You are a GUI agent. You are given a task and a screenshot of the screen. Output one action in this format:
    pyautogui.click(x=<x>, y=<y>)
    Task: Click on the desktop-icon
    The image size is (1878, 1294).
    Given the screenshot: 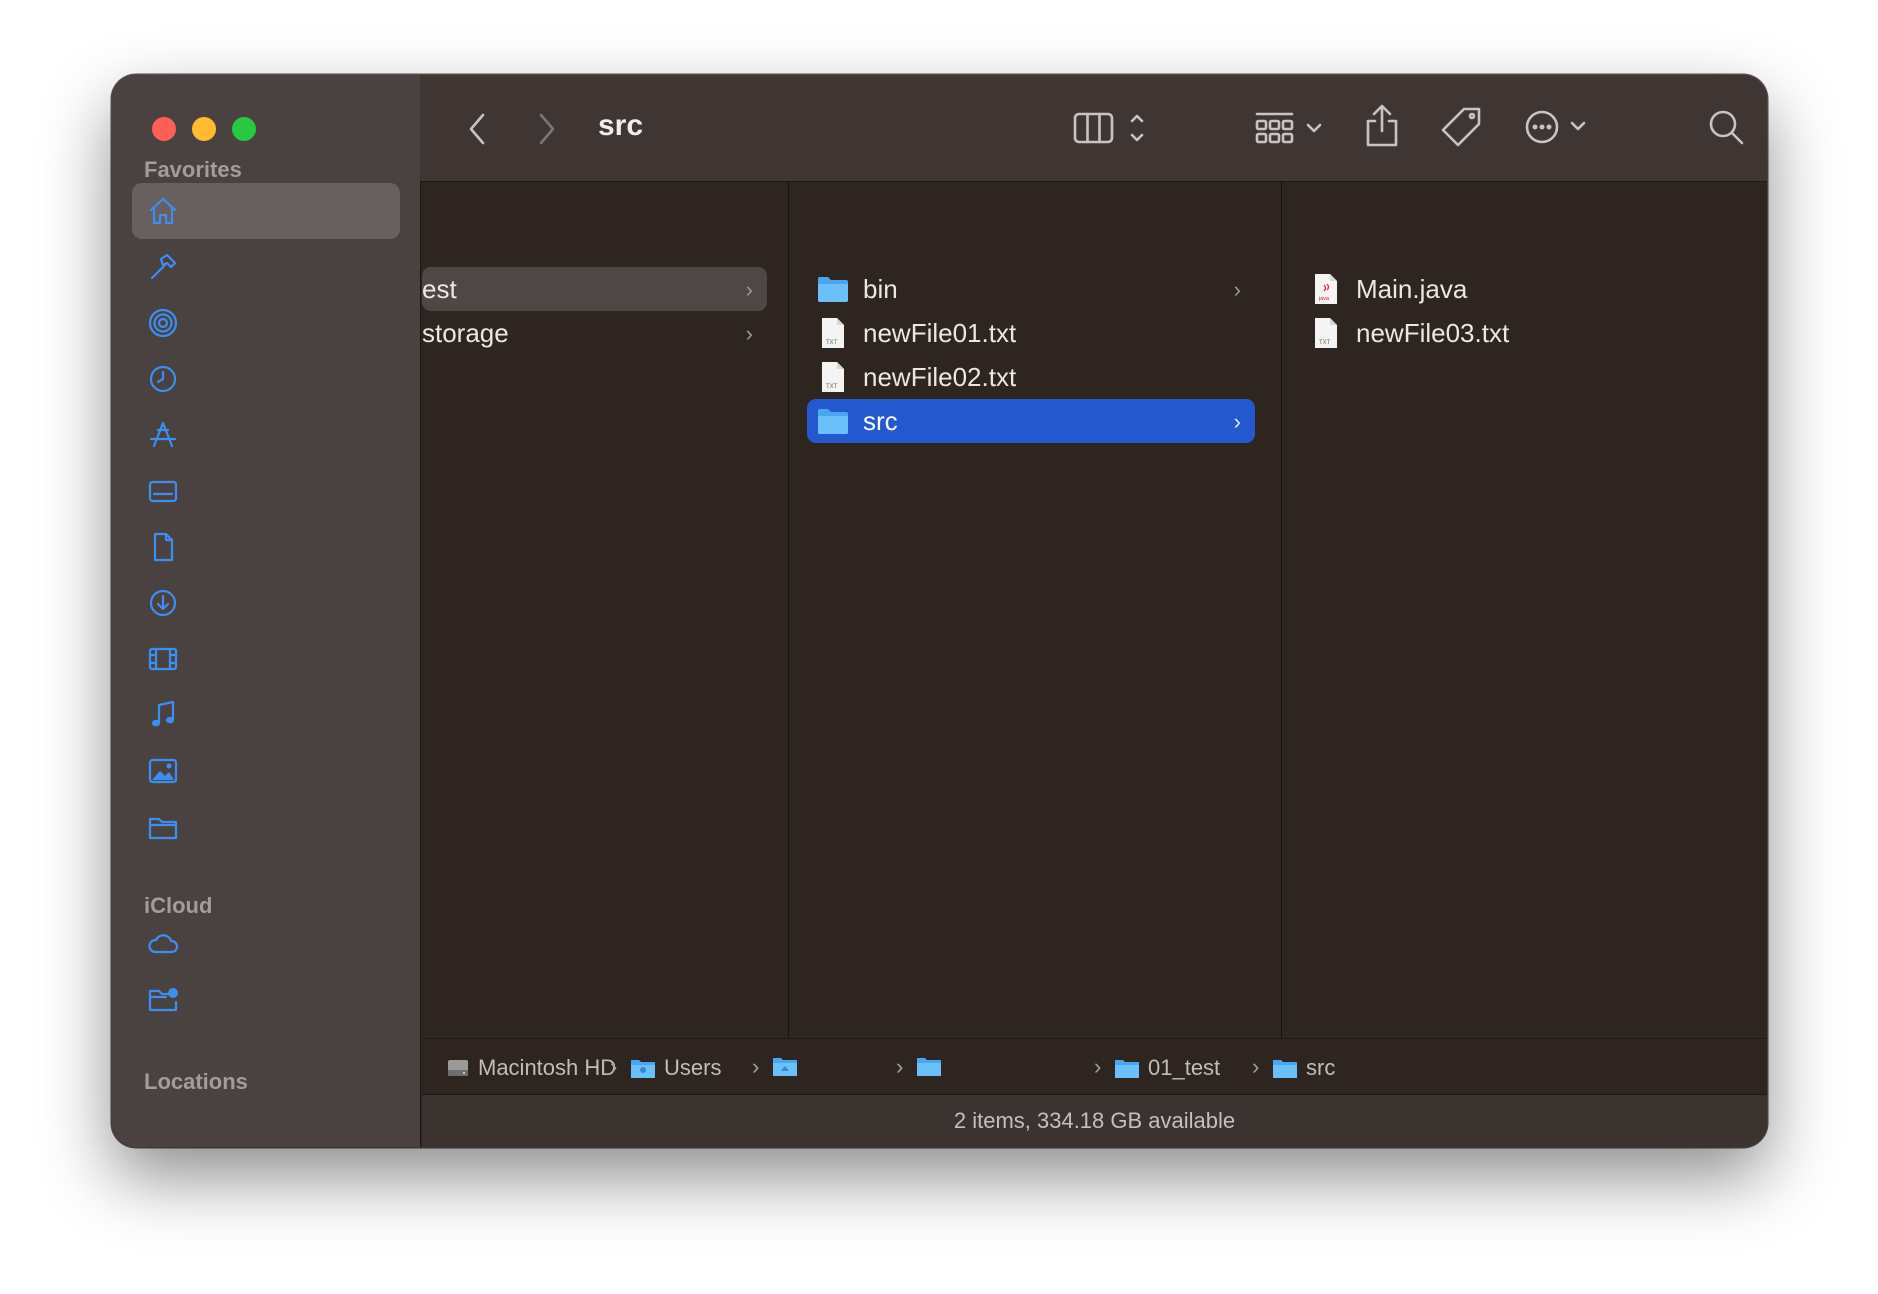 What is the action you would take?
    pyautogui.click(x=163, y=491)
    